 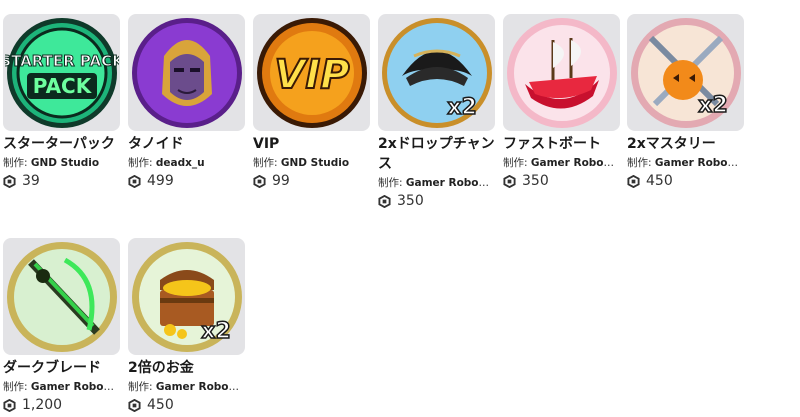 I want to click on item-name: スターターパック, so click(x=62, y=144).